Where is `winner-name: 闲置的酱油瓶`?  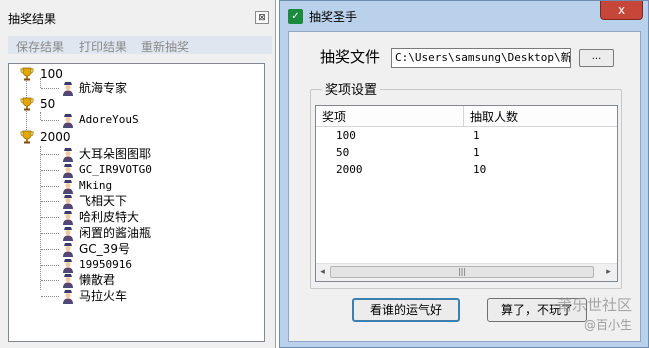
winner-name: 闲置的酱油瓶 is located at coordinates (115, 233).